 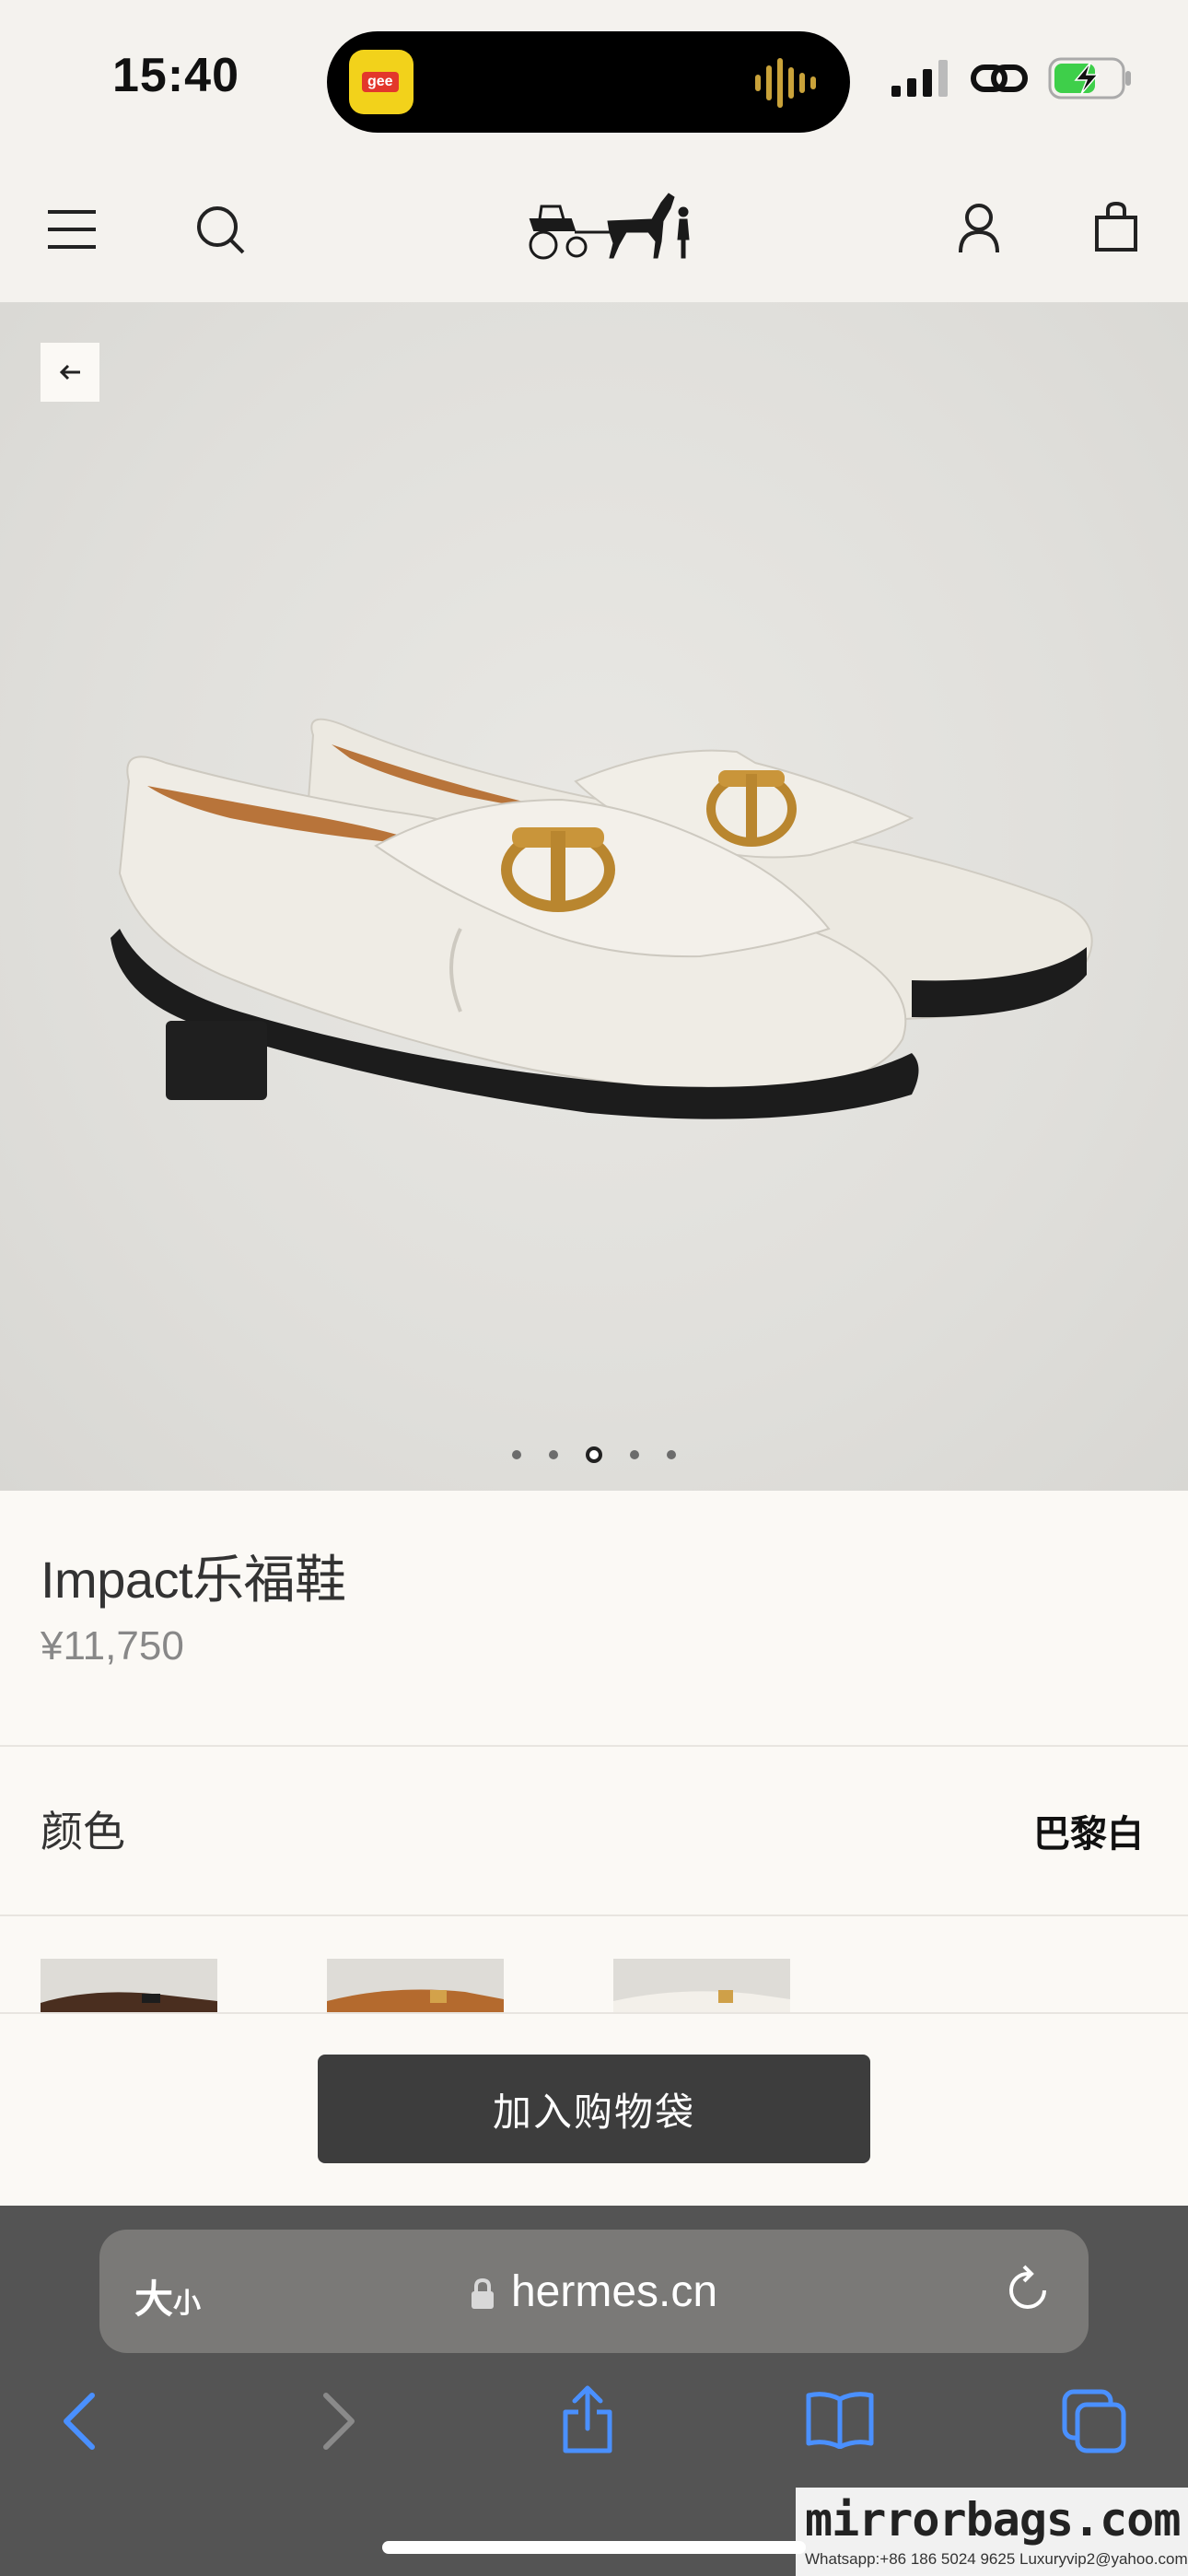 What do you see at coordinates (999, 78) in the screenshot?
I see `link-icon` at bounding box center [999, 78].